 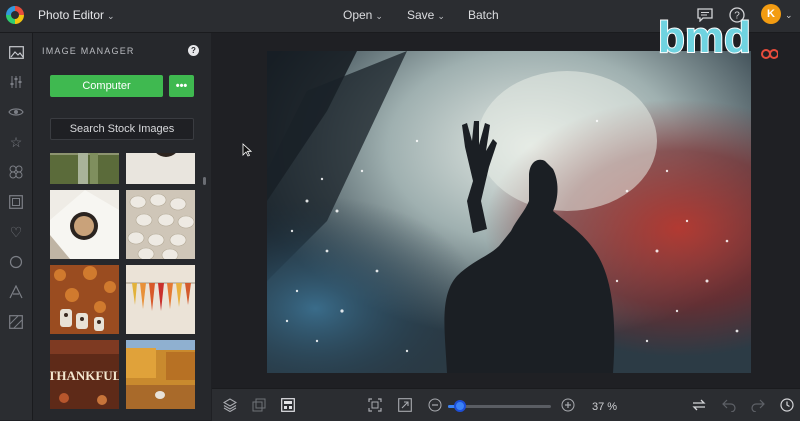 I want to click on svg-text: bmd, so click(x=704, y=37).